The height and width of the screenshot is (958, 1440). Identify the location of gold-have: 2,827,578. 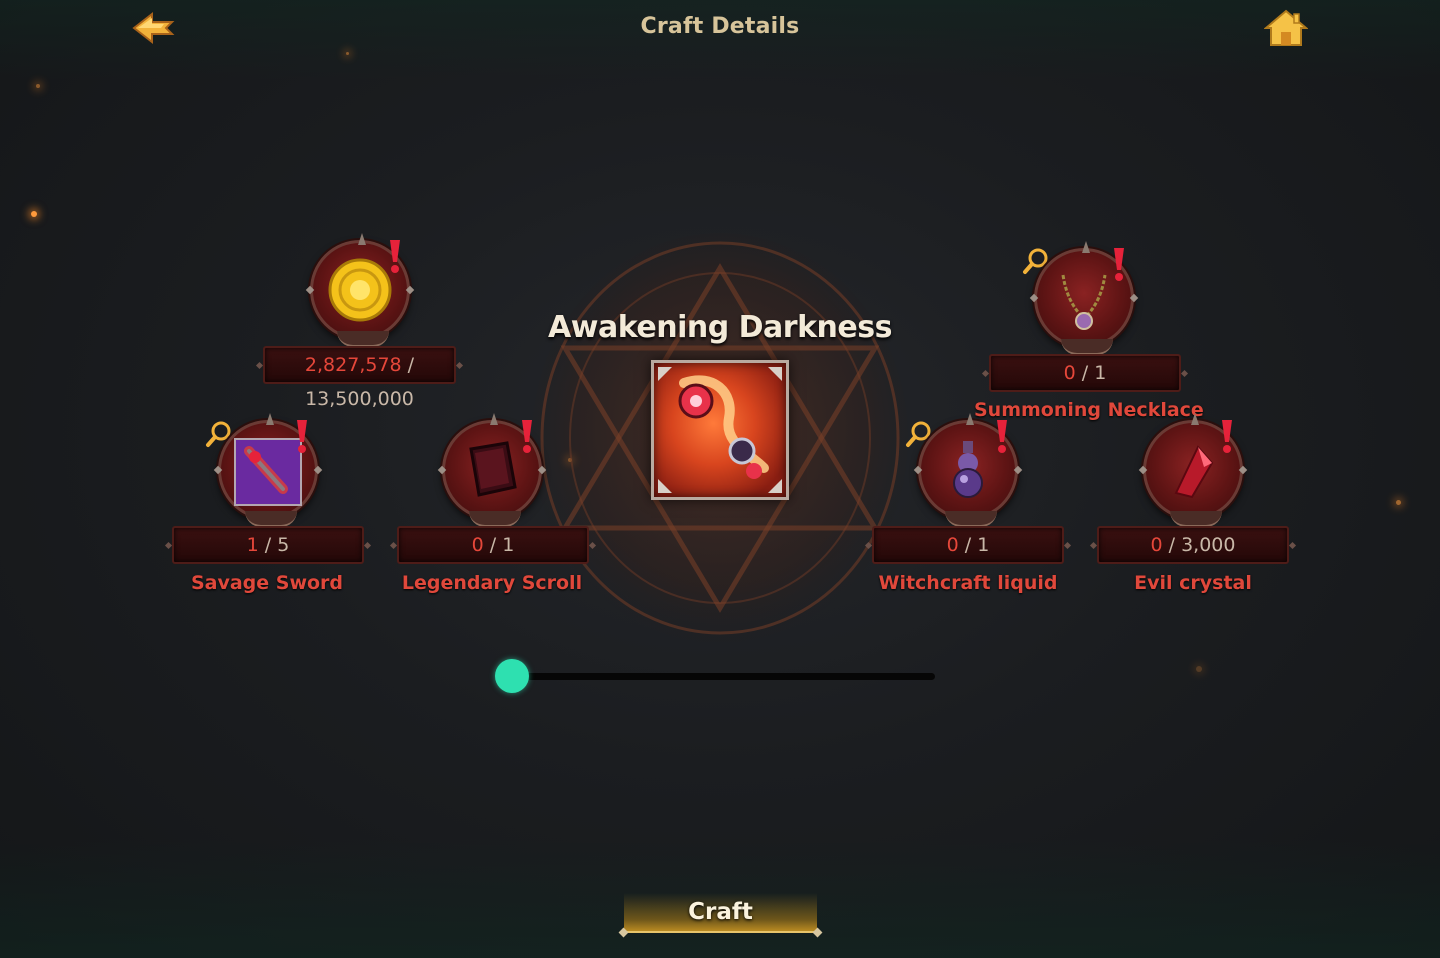
(353, 365).